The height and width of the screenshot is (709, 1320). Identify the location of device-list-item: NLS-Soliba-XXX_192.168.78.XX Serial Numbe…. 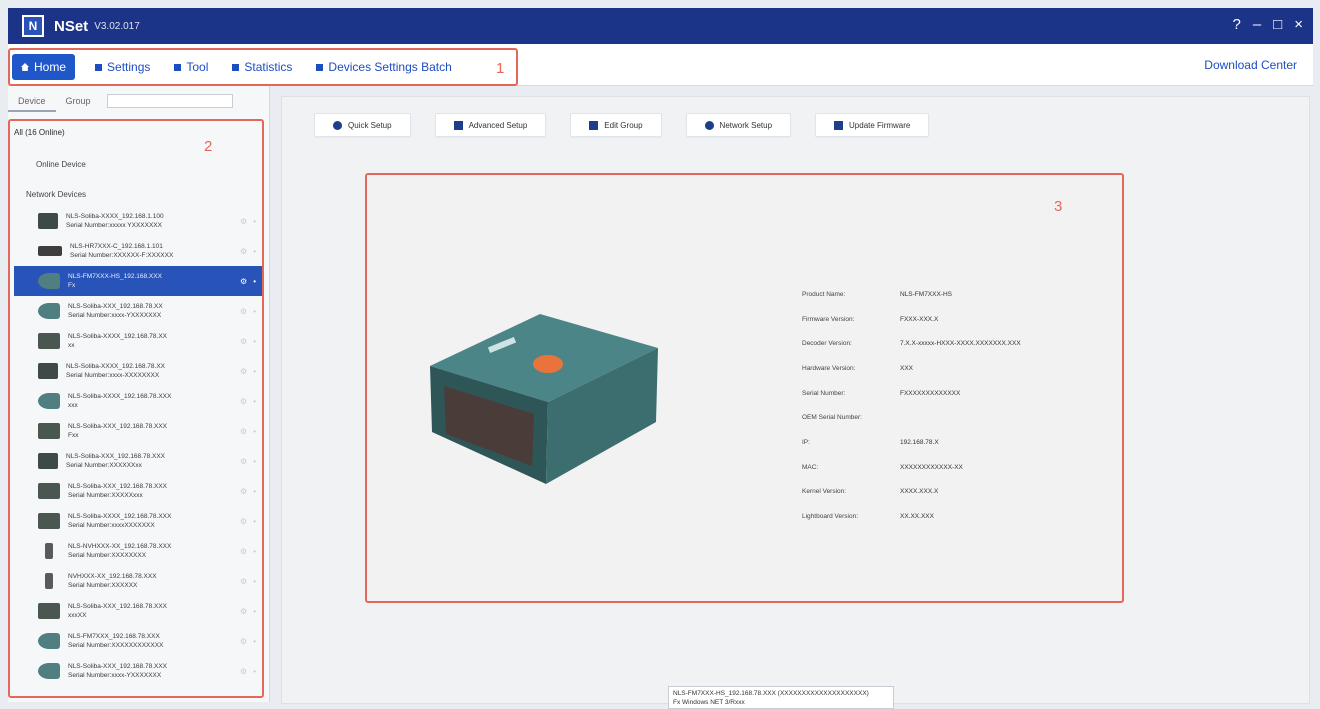
(138, 311).